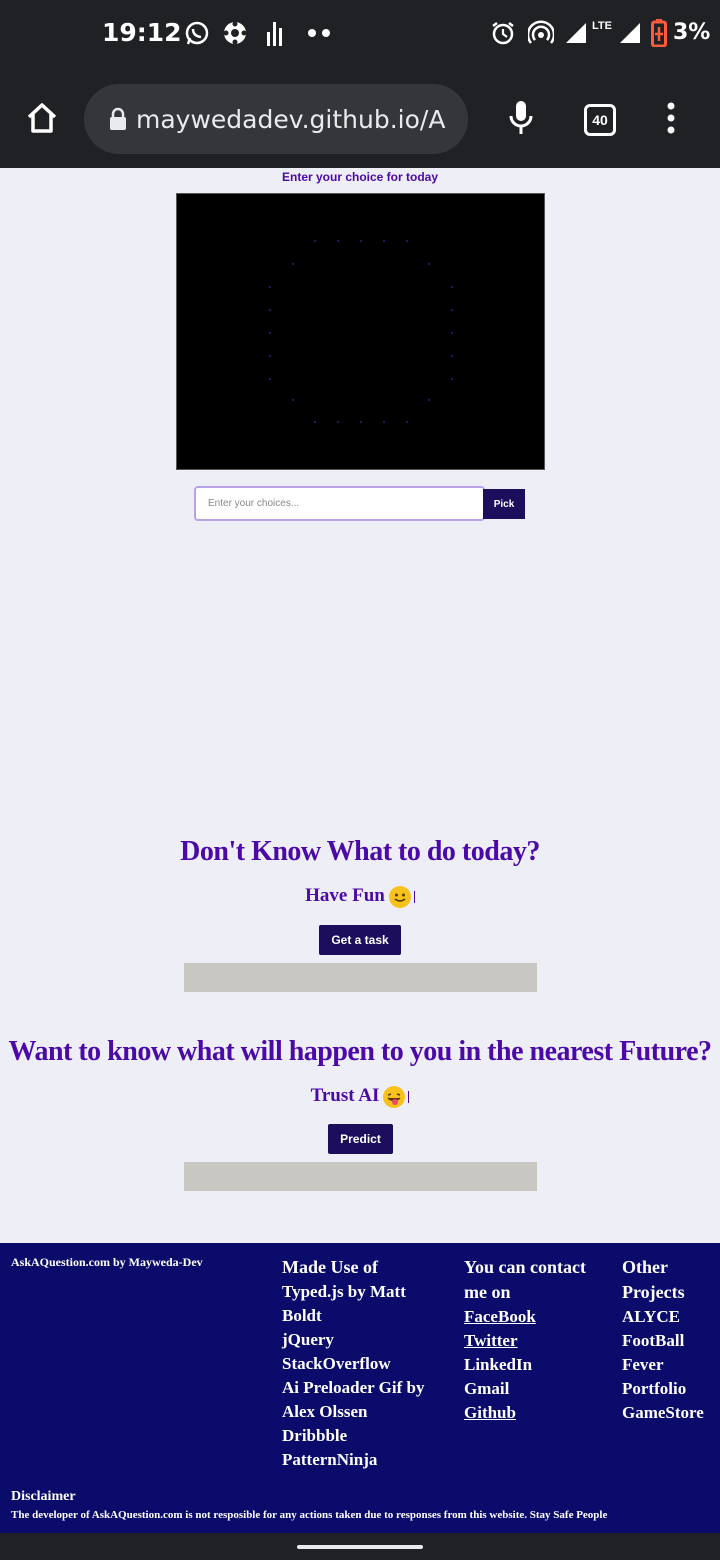 The width and height of the screenshot is (720, 1560). Describe the element at coordinates (42, 118) in the screenshot. I see `home-icon` at that location.